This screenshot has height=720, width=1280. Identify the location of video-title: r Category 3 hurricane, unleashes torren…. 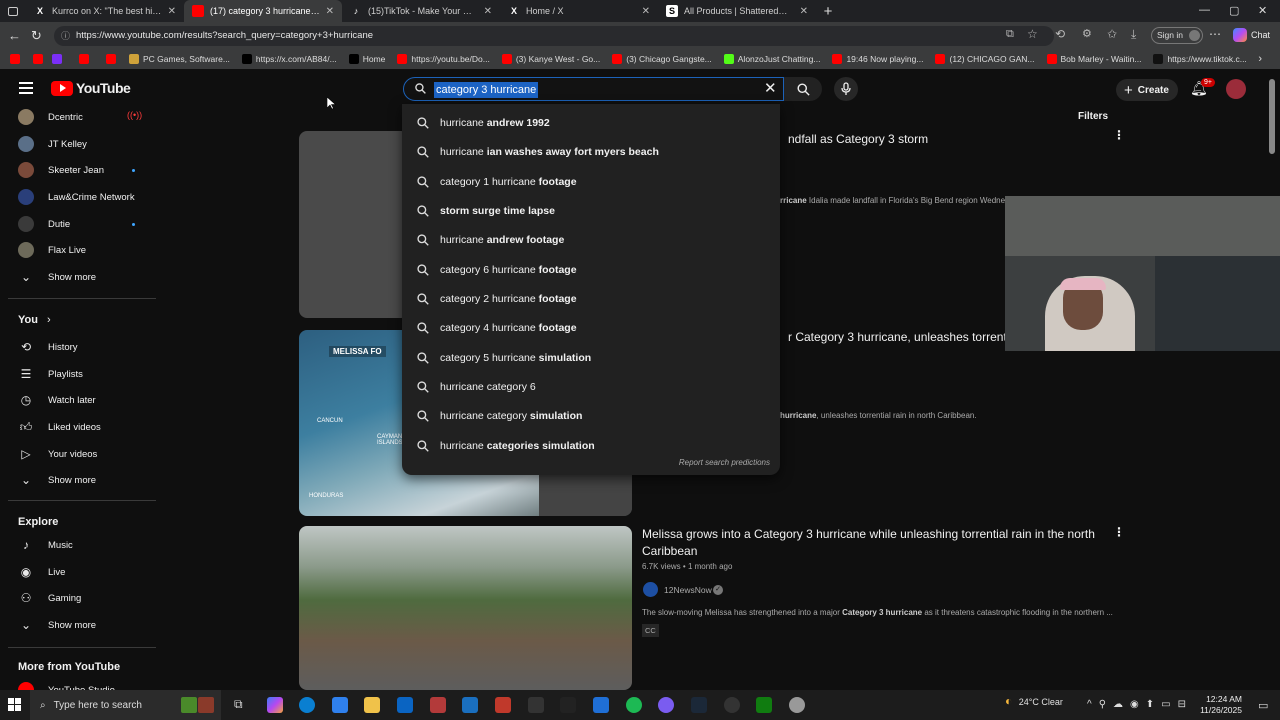
(903, 337).